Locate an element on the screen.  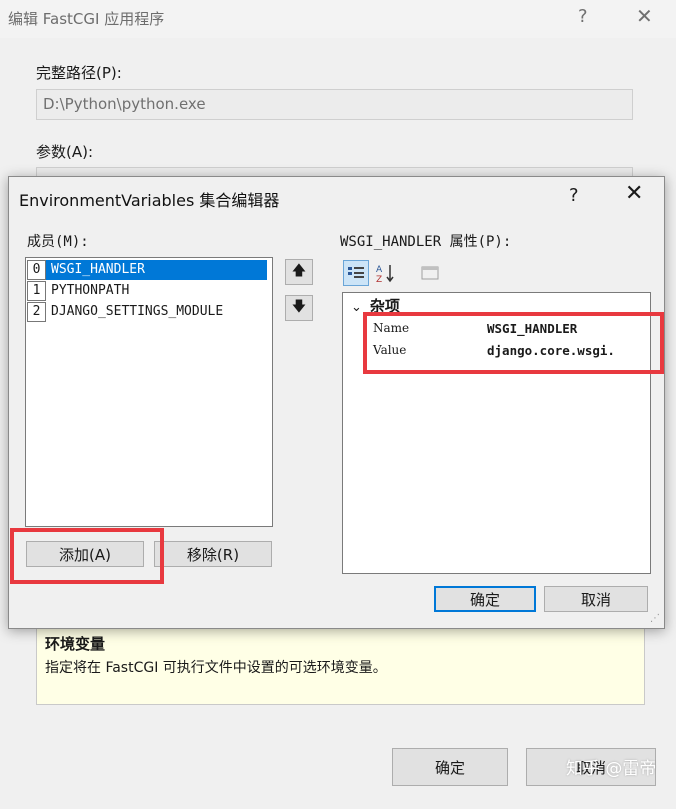
fastcgi-title: 编辑 FastCGI 应用程序 is located at coordinates (86, 19).